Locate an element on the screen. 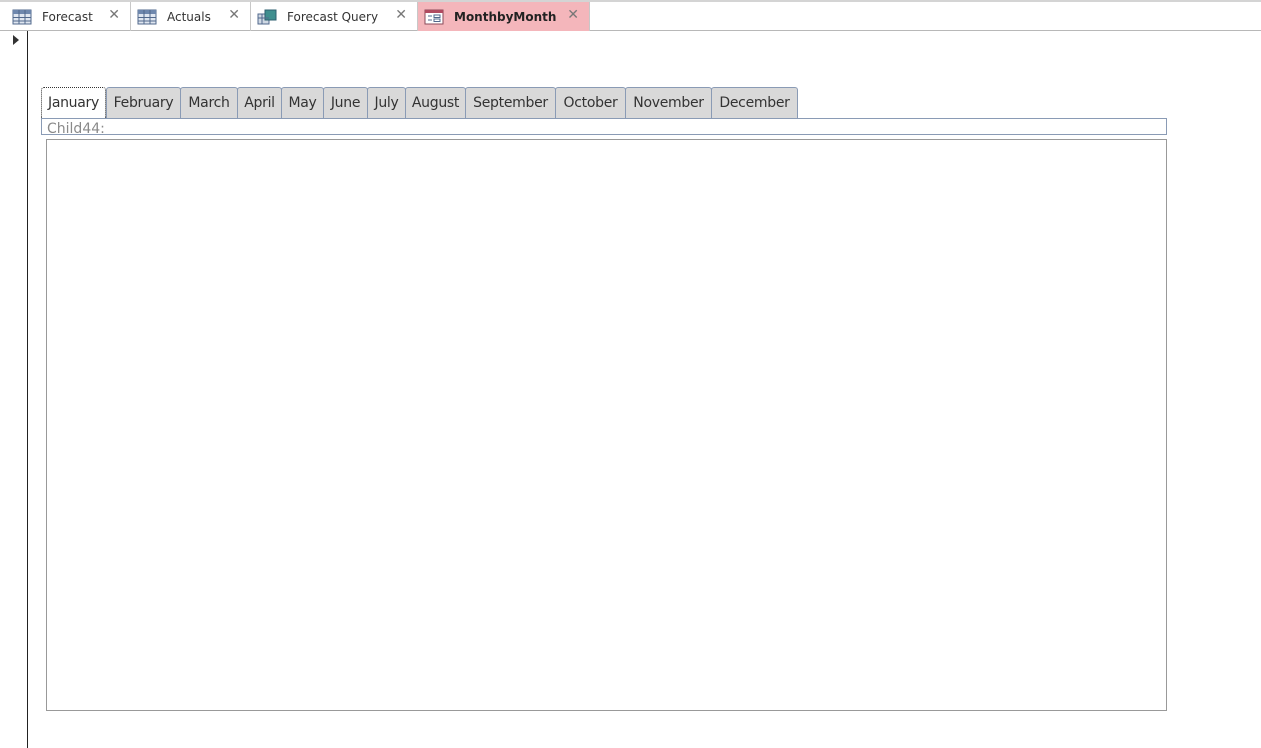 The image size is (1261, 748). tab-december: December is located at coordinates (754, 102).